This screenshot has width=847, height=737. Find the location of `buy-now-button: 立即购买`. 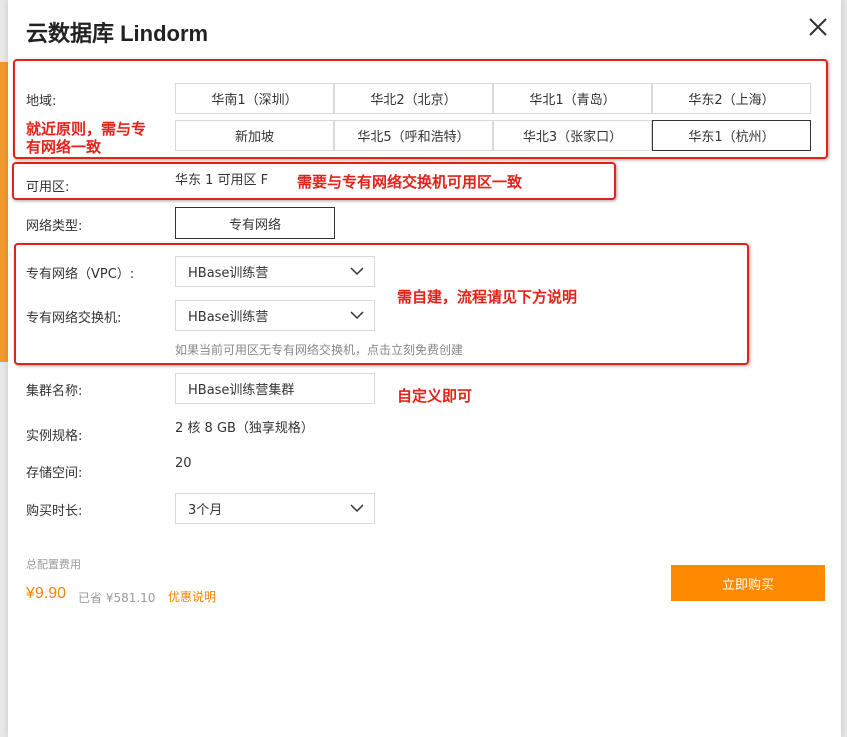

buy-now-button: 立即购买 is located at coordinates (748, 583).